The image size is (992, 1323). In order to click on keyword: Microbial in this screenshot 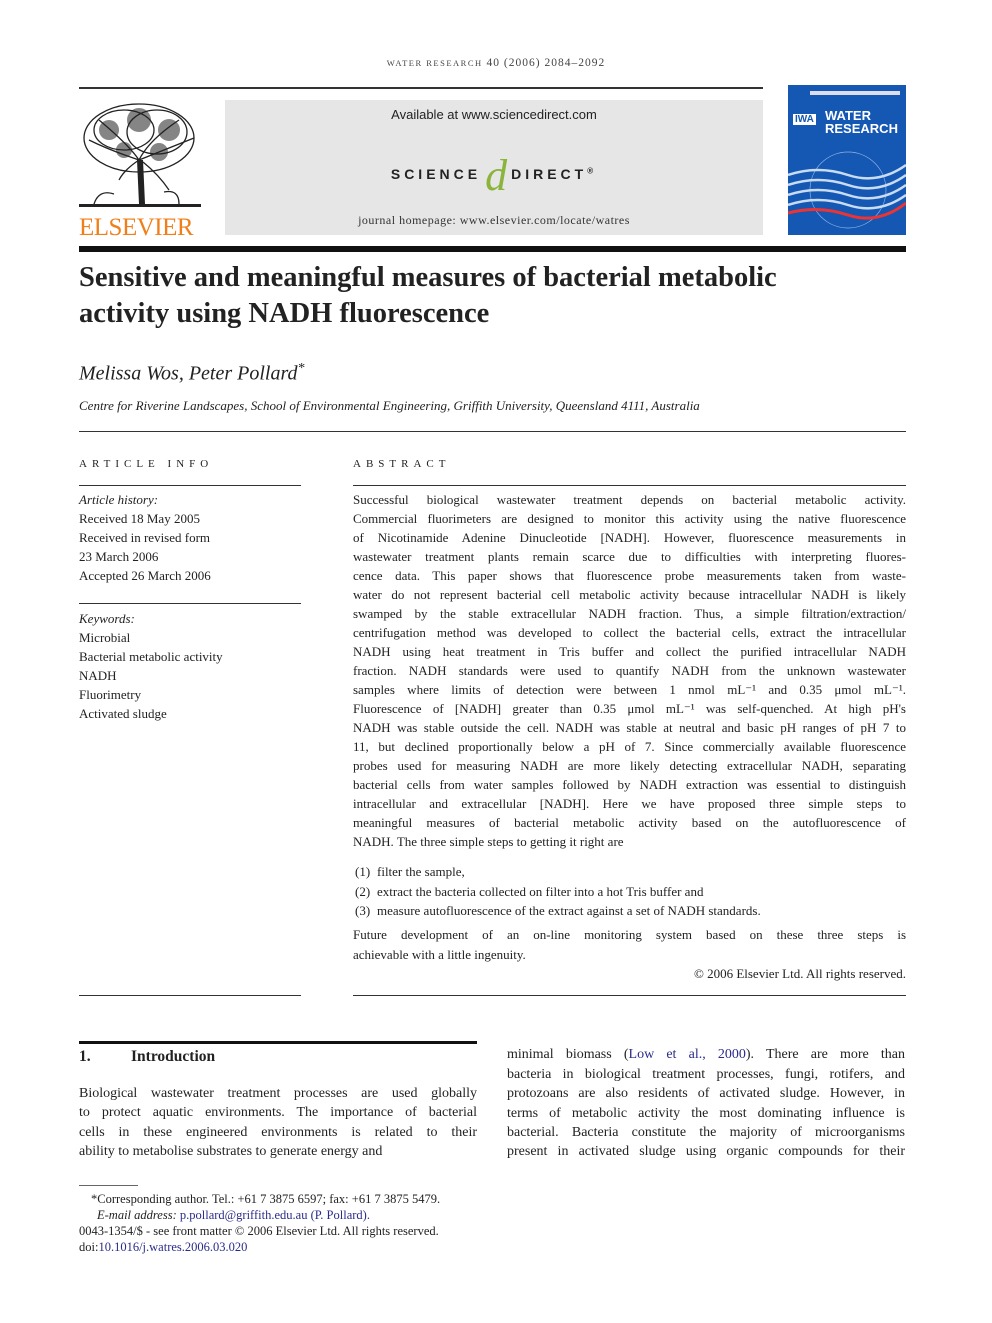, I will do `click(105, 637)`.